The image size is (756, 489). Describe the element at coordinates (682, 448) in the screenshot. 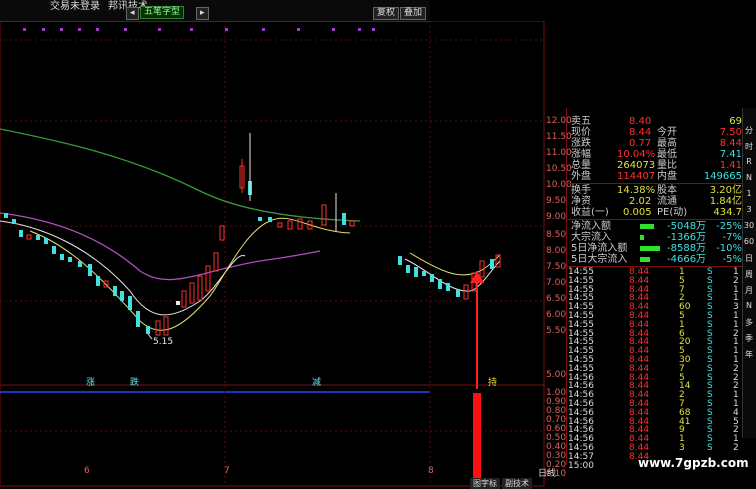

I see `tick-volume: 3` at that location.